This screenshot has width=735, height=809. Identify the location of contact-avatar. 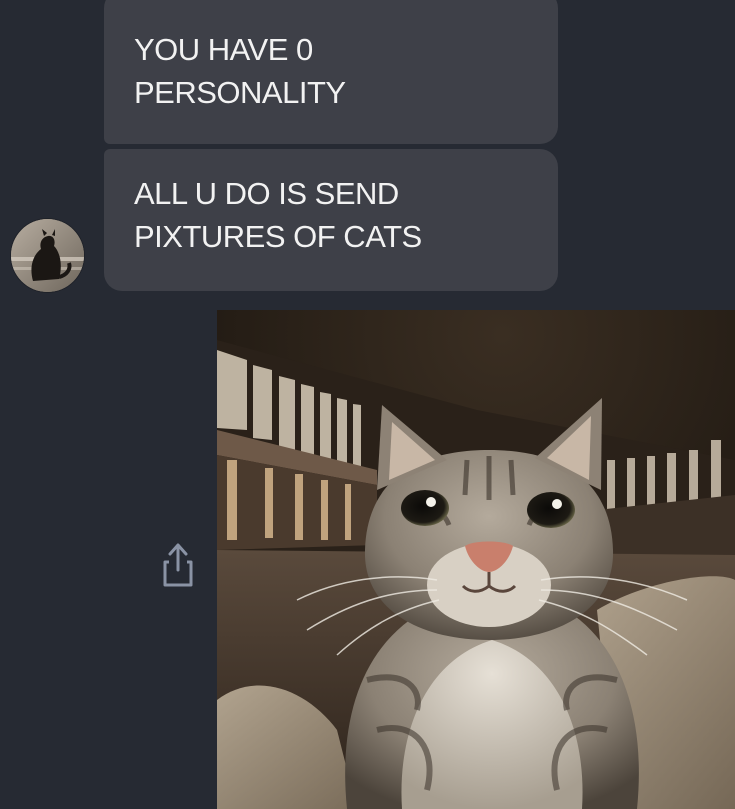
(47, 255).